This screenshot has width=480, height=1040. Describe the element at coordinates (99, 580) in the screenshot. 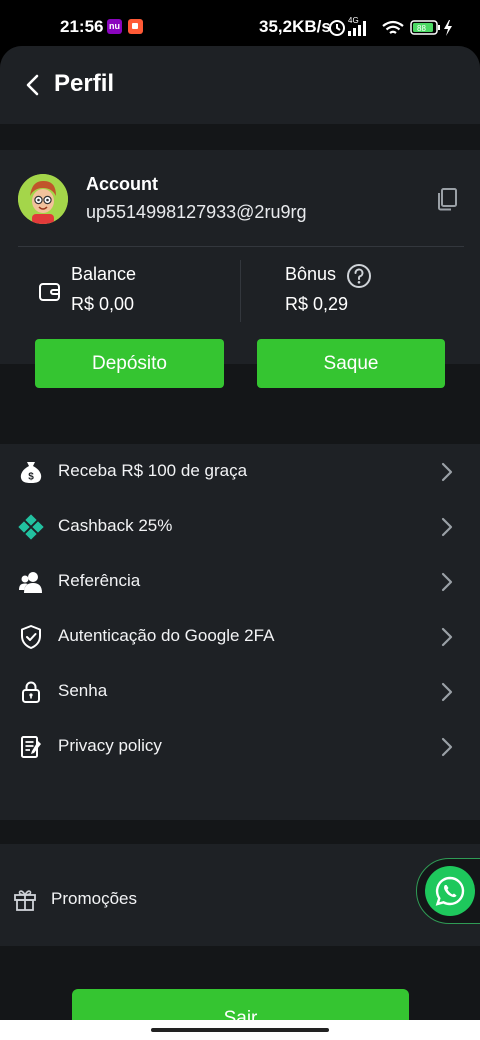

I see `menu-item-label: Referência` at that location.